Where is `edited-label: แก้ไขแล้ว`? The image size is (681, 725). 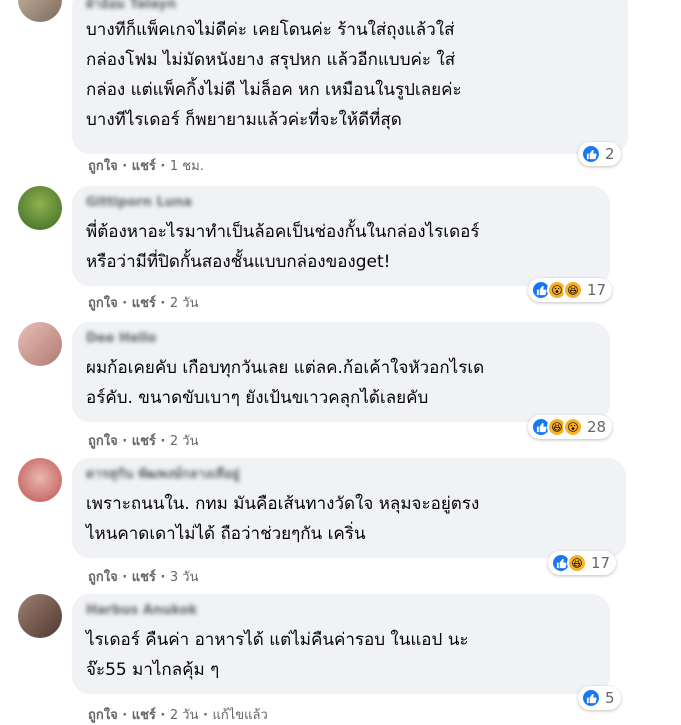 edited-label: แก้ไขแล้ว is located at coordinates (240, 715).